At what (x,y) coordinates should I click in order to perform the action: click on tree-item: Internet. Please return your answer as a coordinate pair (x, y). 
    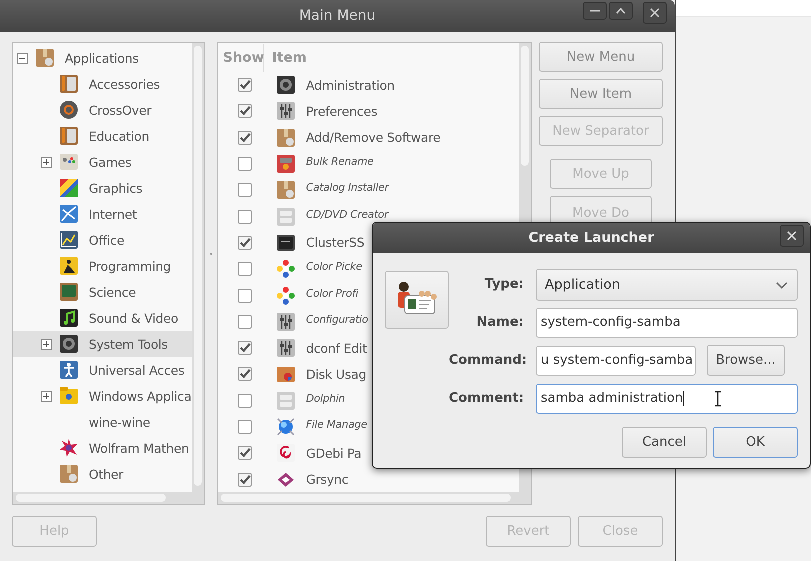
    Looking at the image, I should click on (102, 214).